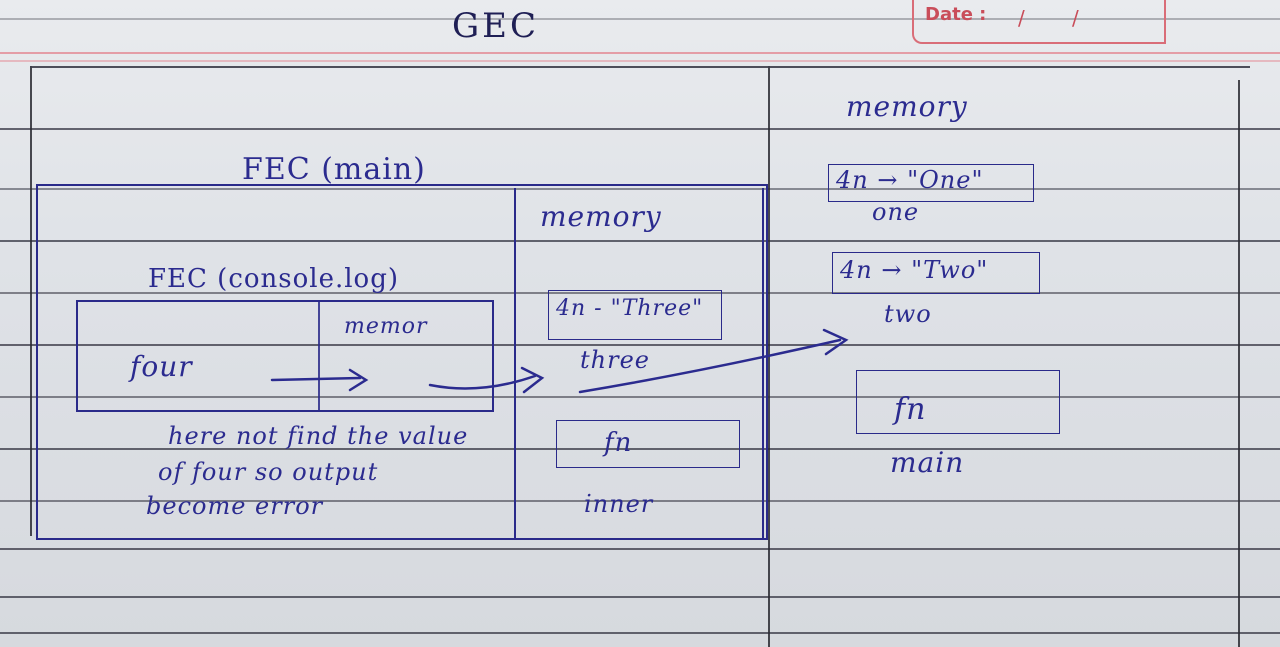 This screenshot has width=1280, height=647. What do you see at coordinates (316, 379) in the screenshot?
I see `arrow-console-to-memory` at bounding box center [316, 379].